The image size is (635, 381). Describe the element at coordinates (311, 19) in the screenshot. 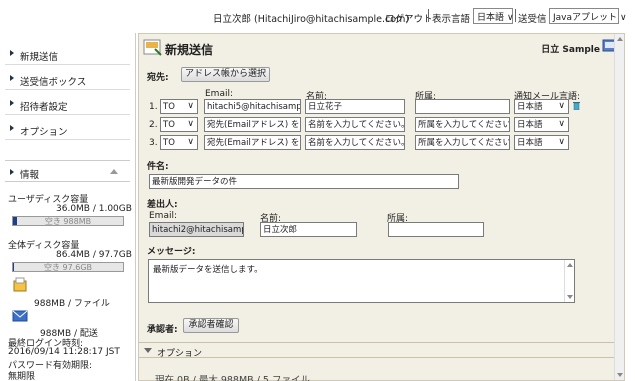

I see `user-info: 日立次郎 (HitachiJiro@hitachisample.com)` at that location.